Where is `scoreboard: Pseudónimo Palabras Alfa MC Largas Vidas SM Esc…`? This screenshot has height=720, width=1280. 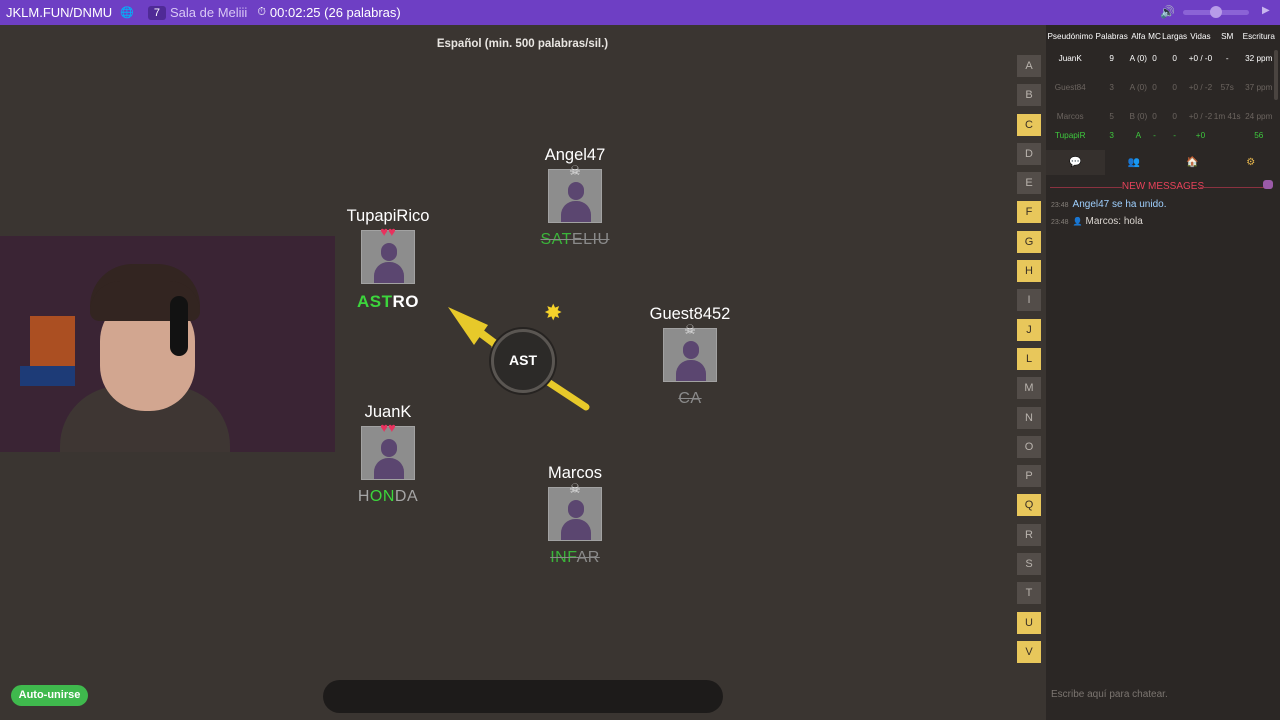 scoreboard: Pseudónimo Palabras Alfa MC Largas Vidas SM Esc… is located at coordinates (1161, 84).